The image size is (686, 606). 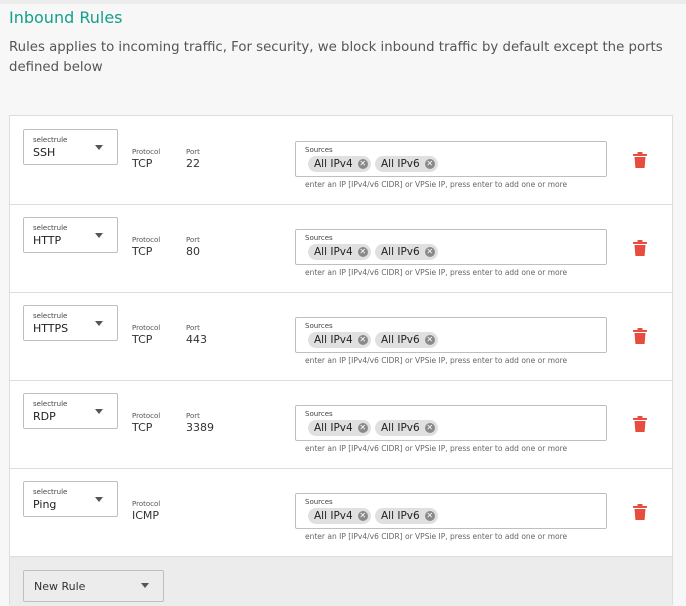 I want to click on protocol-value: ICMP, so click(x=146, y=515).